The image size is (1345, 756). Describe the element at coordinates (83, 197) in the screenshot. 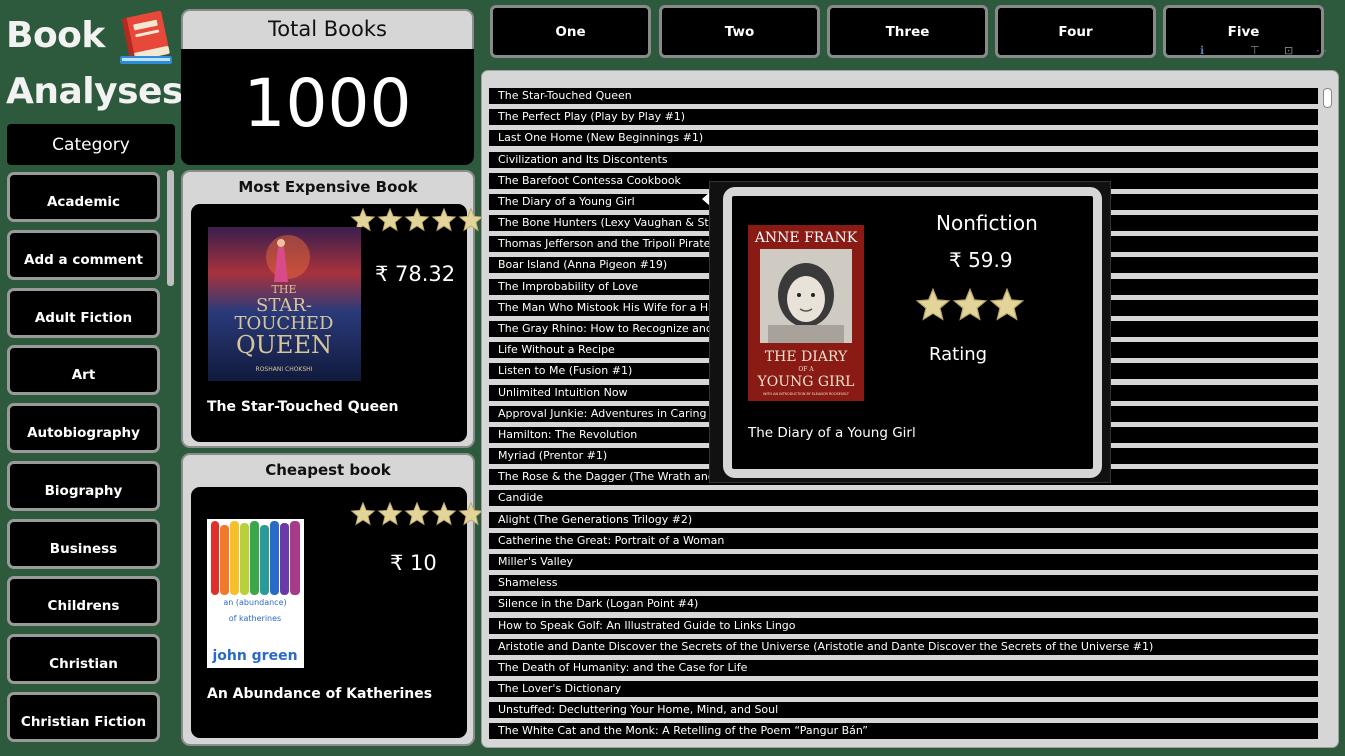

I see `category-academic: Academic` at that location.